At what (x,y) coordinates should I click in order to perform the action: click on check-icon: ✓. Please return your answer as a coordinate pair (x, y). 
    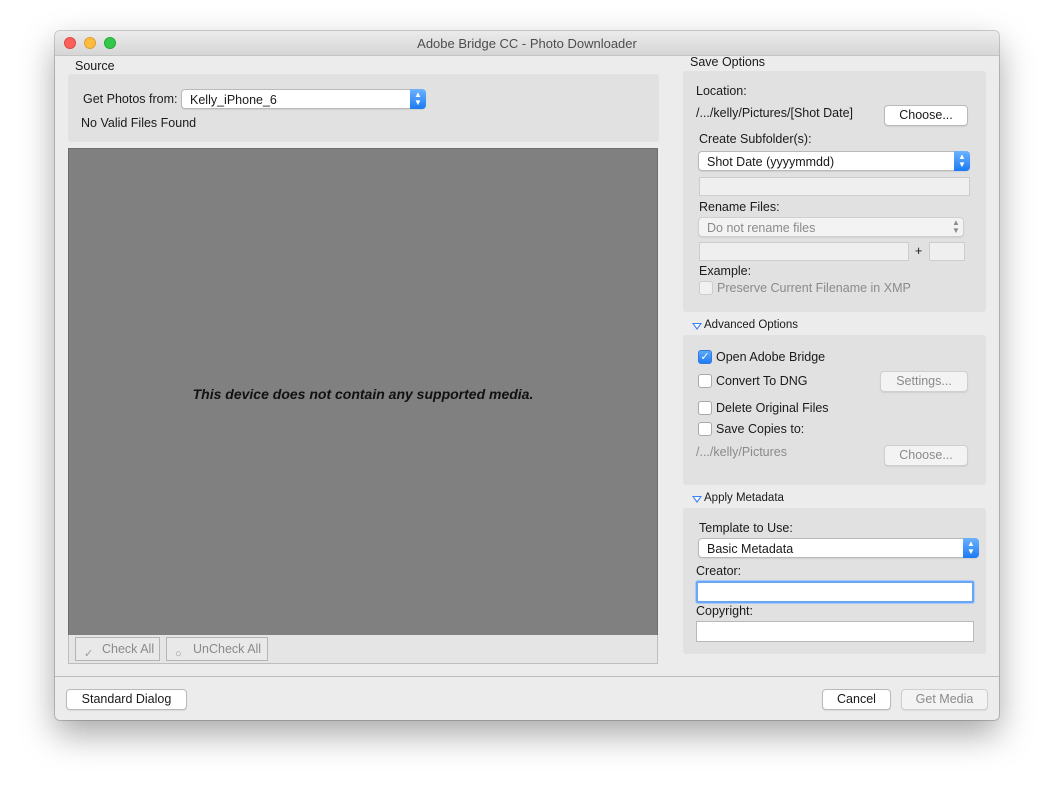
    Looking at the image, I should click on (89, 654).